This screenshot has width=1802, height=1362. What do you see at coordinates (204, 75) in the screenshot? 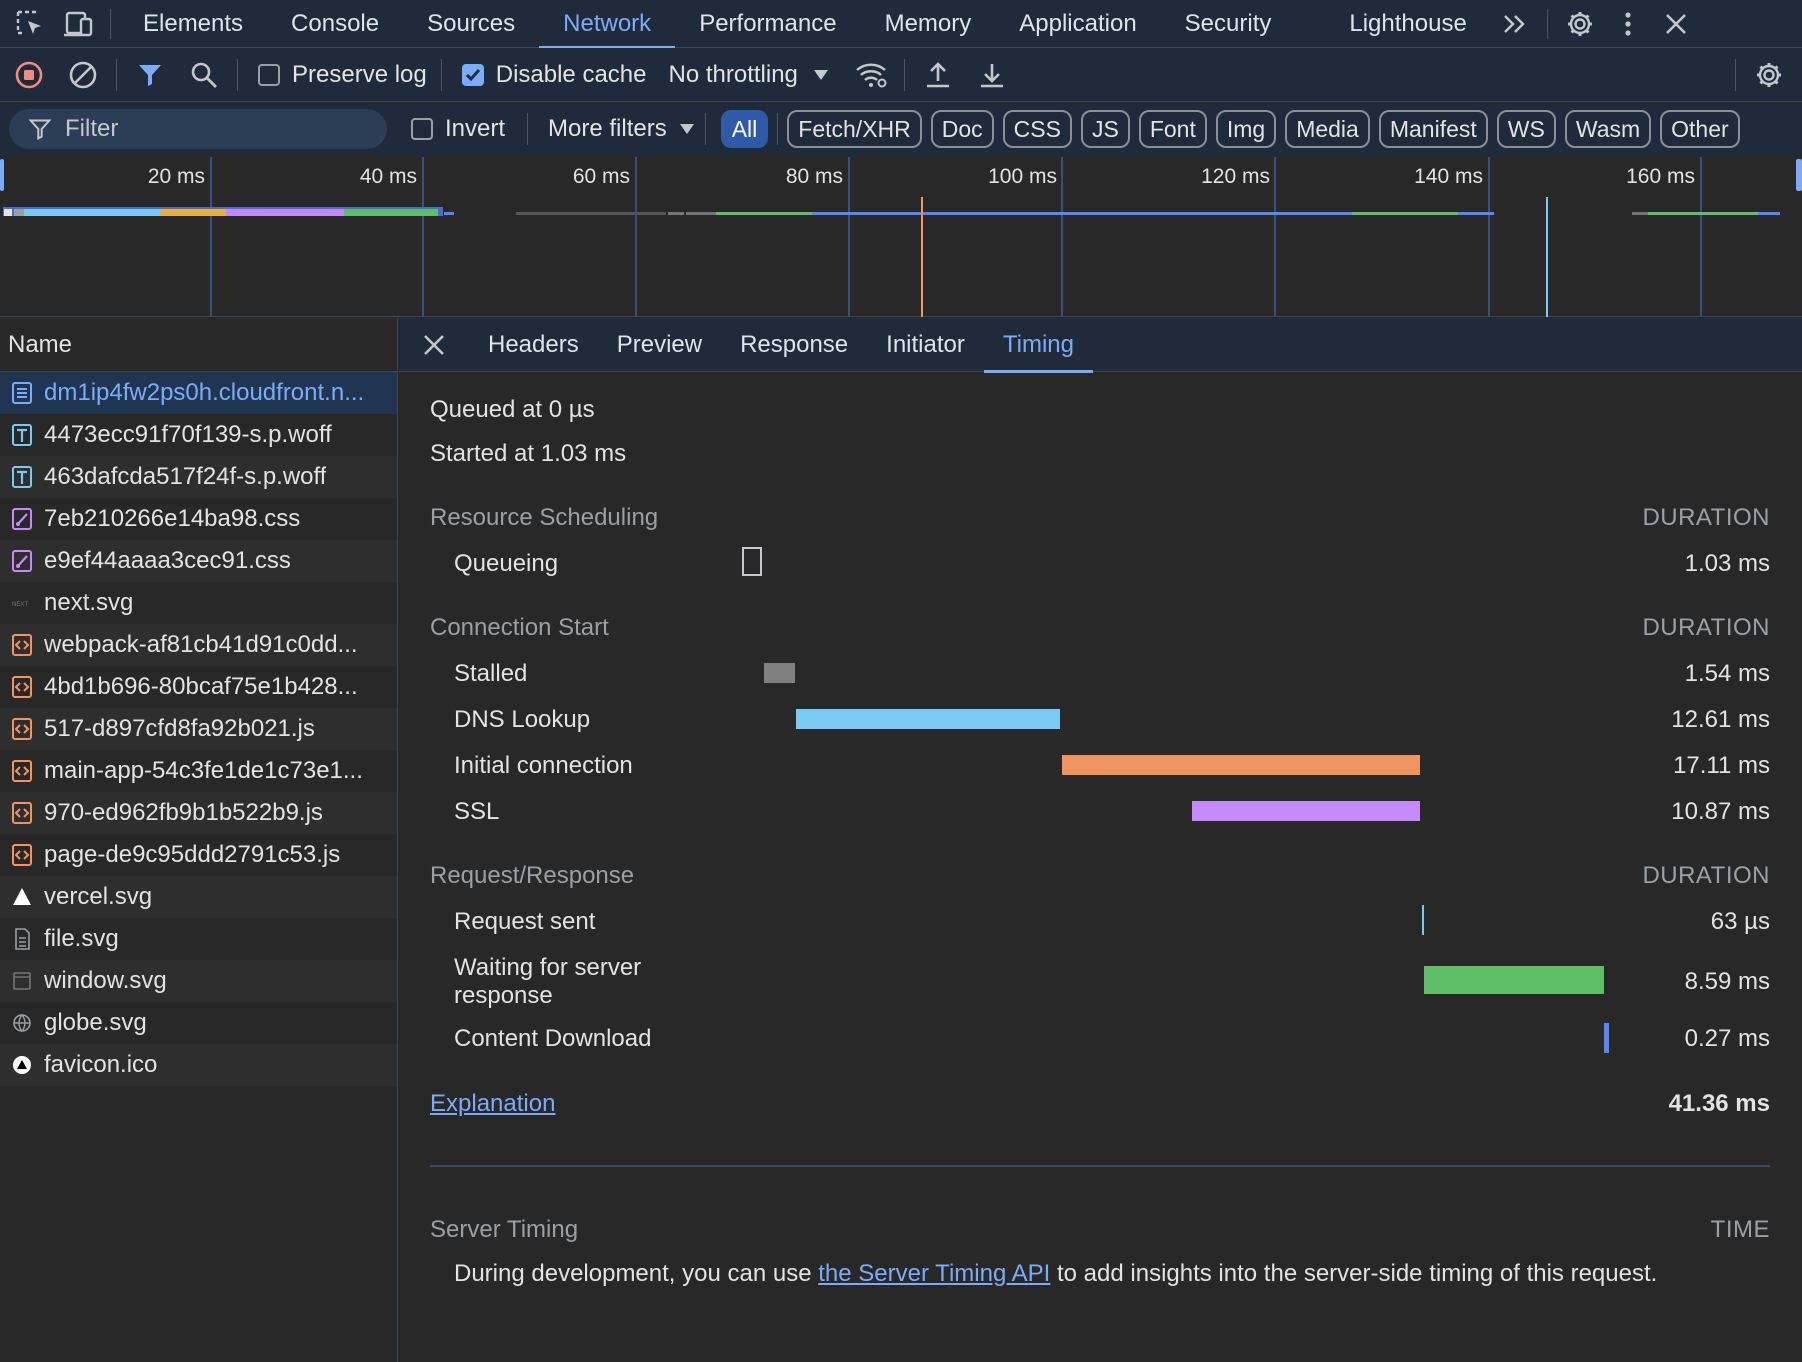
I see `search-icon` at bounding box center [204, 75].